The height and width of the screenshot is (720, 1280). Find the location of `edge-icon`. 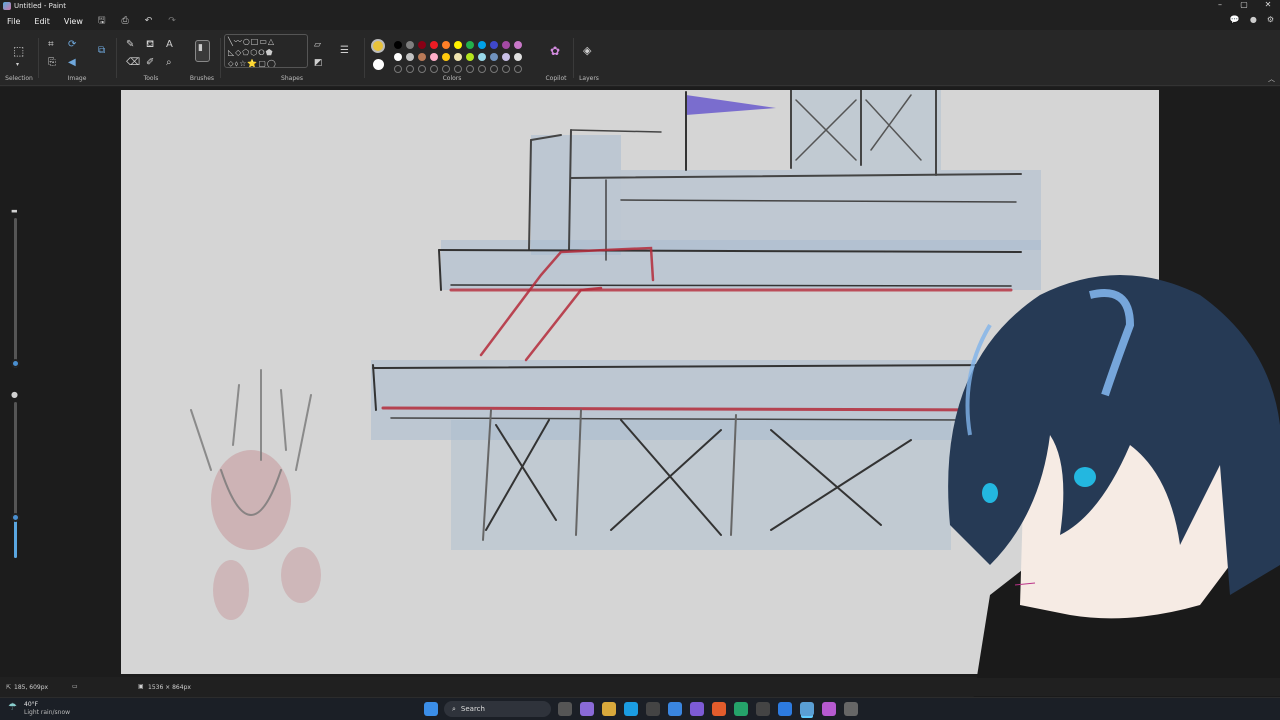

edge-icon is located at coordinates (631, 709).